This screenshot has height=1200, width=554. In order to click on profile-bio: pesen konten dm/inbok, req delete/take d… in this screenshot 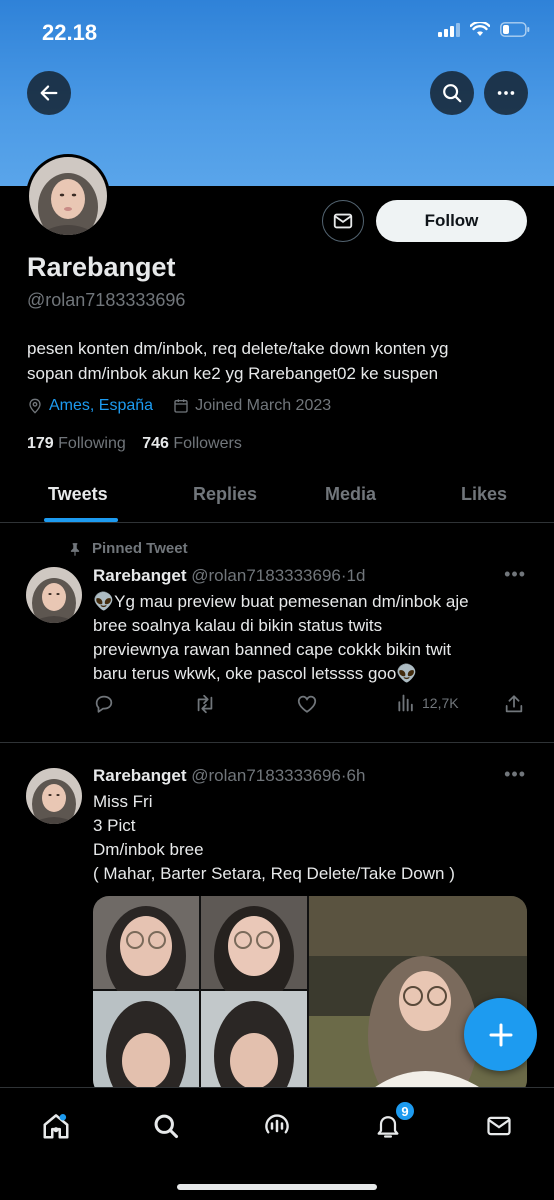, I will do `click(277, 361)`.